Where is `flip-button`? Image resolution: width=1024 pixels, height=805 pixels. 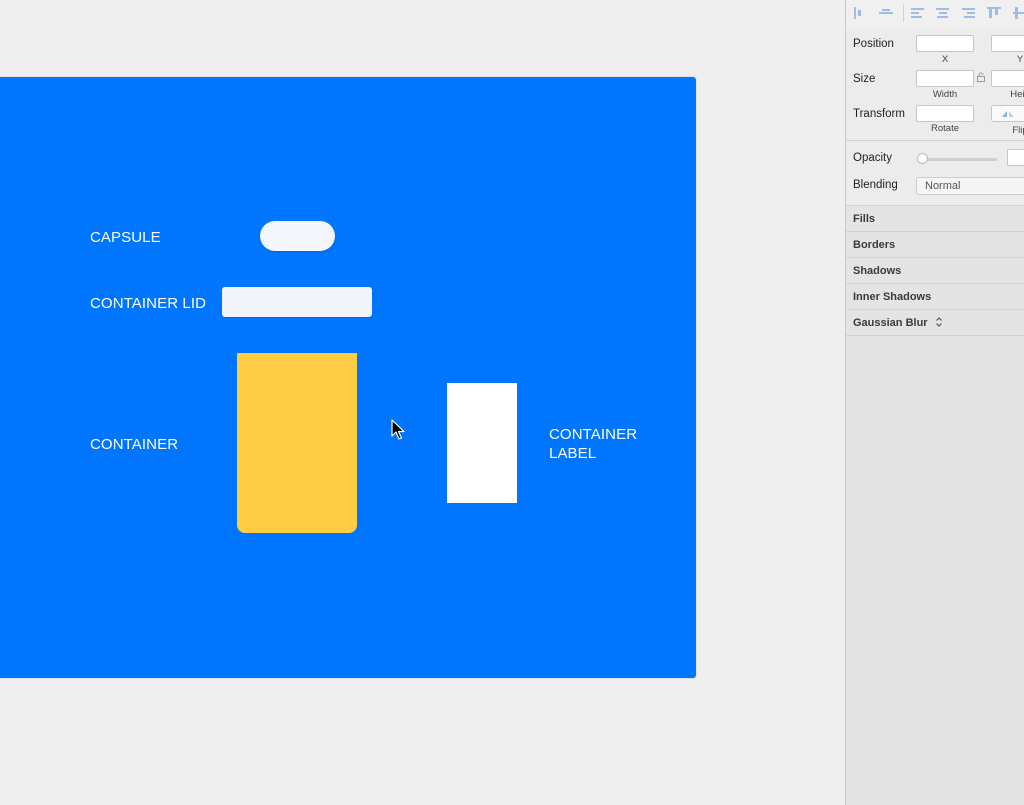
flip-button is located at coordinates (1007, 113).